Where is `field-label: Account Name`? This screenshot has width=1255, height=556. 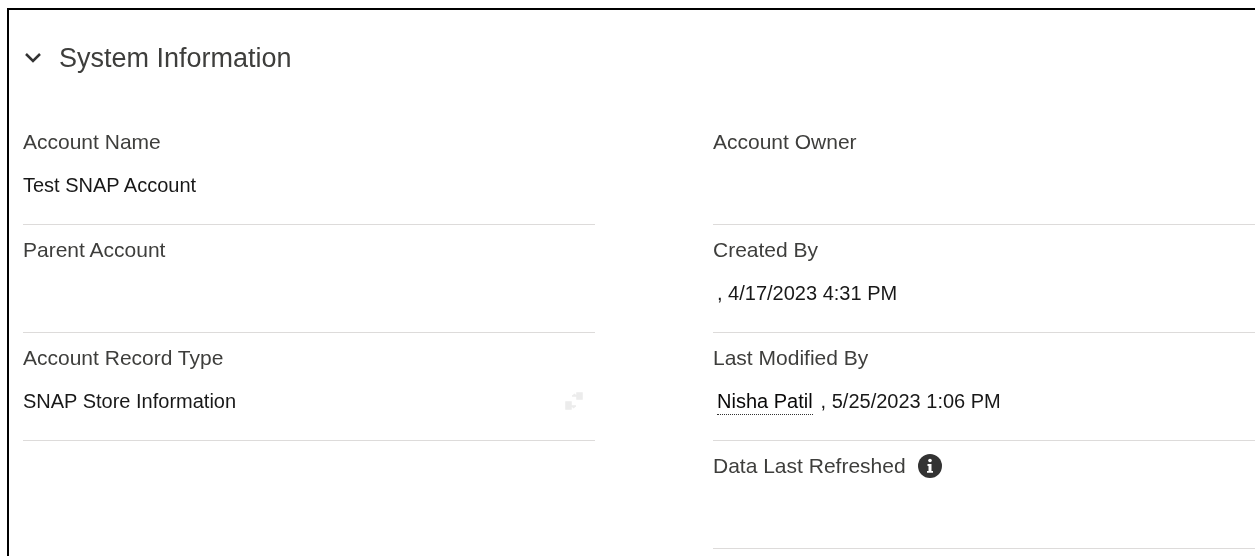 field-label: Account Name is located at coordinates (92, 142).